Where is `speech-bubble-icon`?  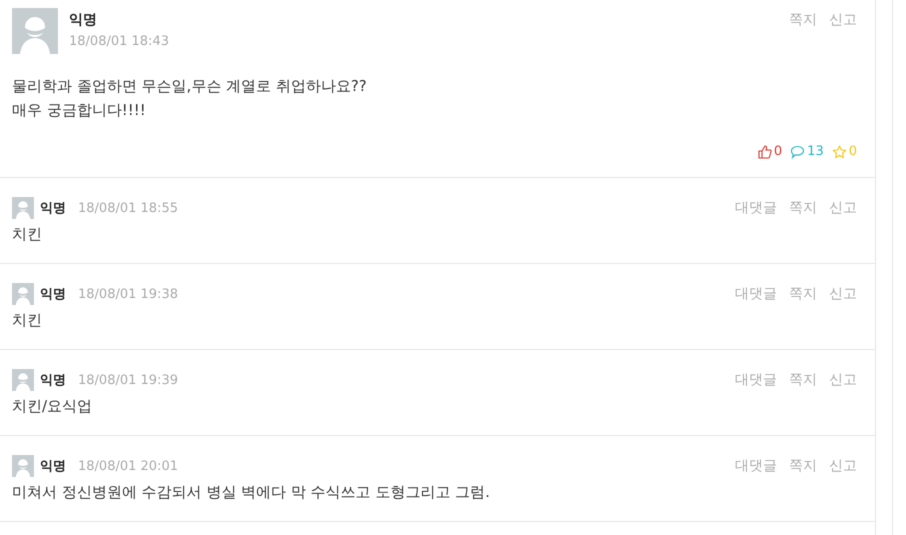 speech-bubble-icon is located at coordinates (798, 151).